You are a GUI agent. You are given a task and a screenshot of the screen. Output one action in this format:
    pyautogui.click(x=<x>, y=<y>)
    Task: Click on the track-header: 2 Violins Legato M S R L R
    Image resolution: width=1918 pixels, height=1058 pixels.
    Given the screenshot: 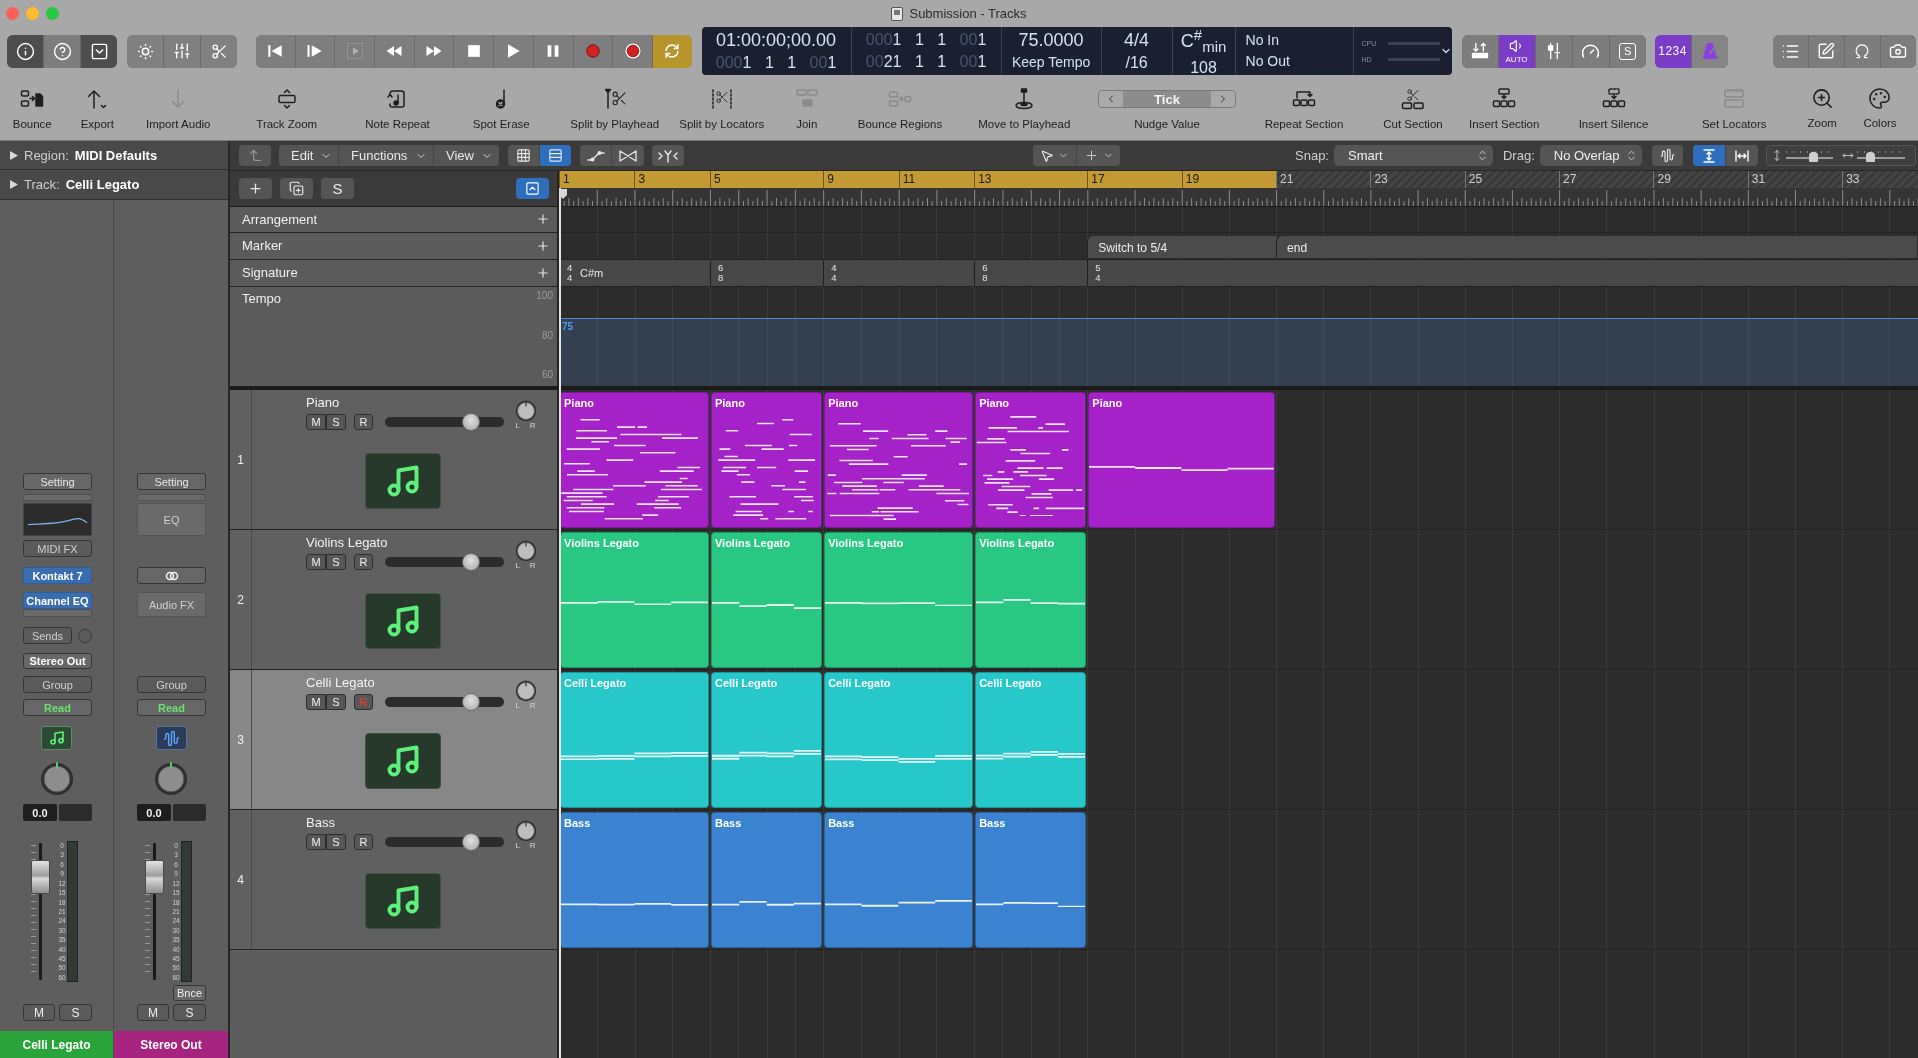 What is the action you would take?
    pyautogui.click(x=394, y=599)
    